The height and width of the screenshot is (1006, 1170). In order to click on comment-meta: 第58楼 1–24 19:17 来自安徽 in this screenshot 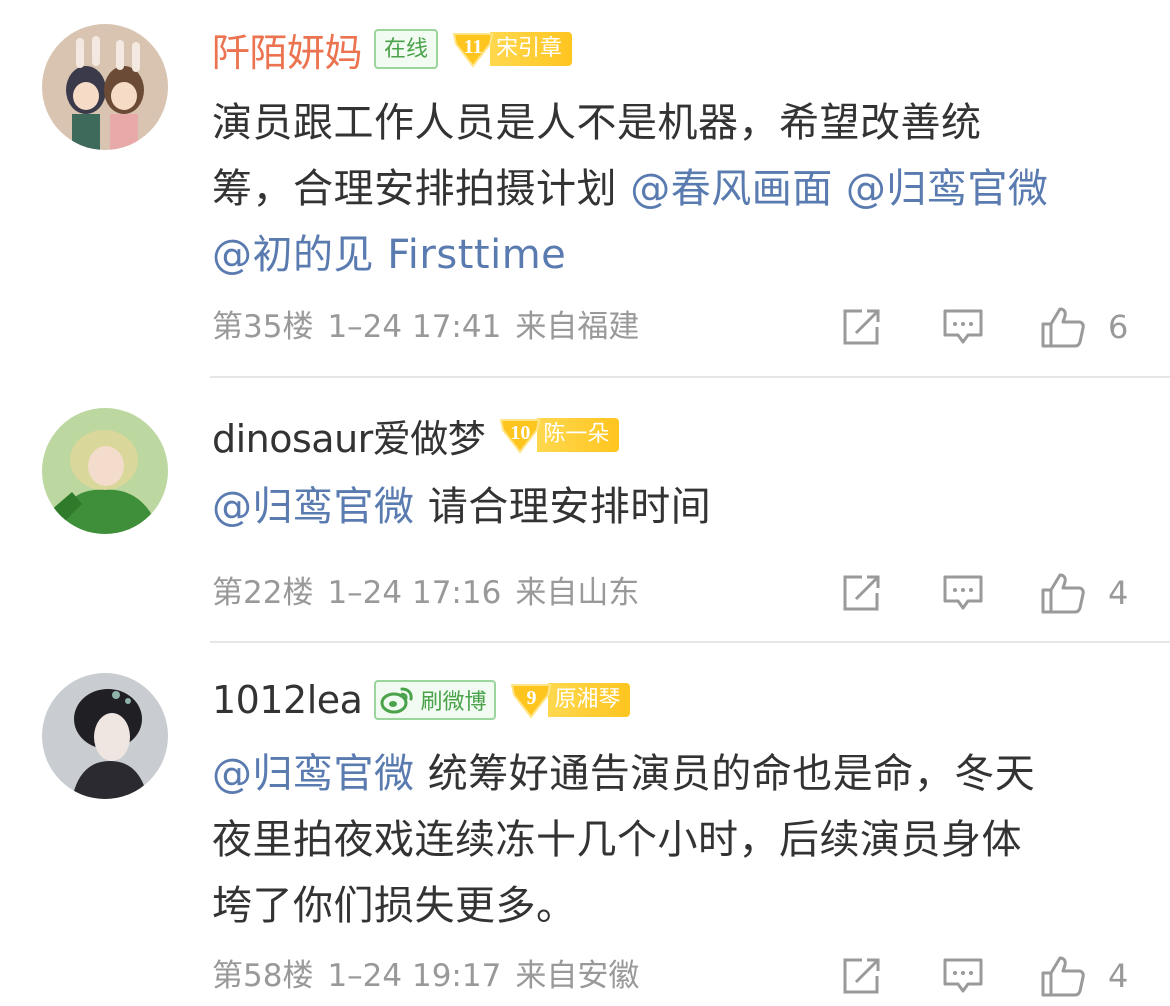, I will do `click(432, 976)`.